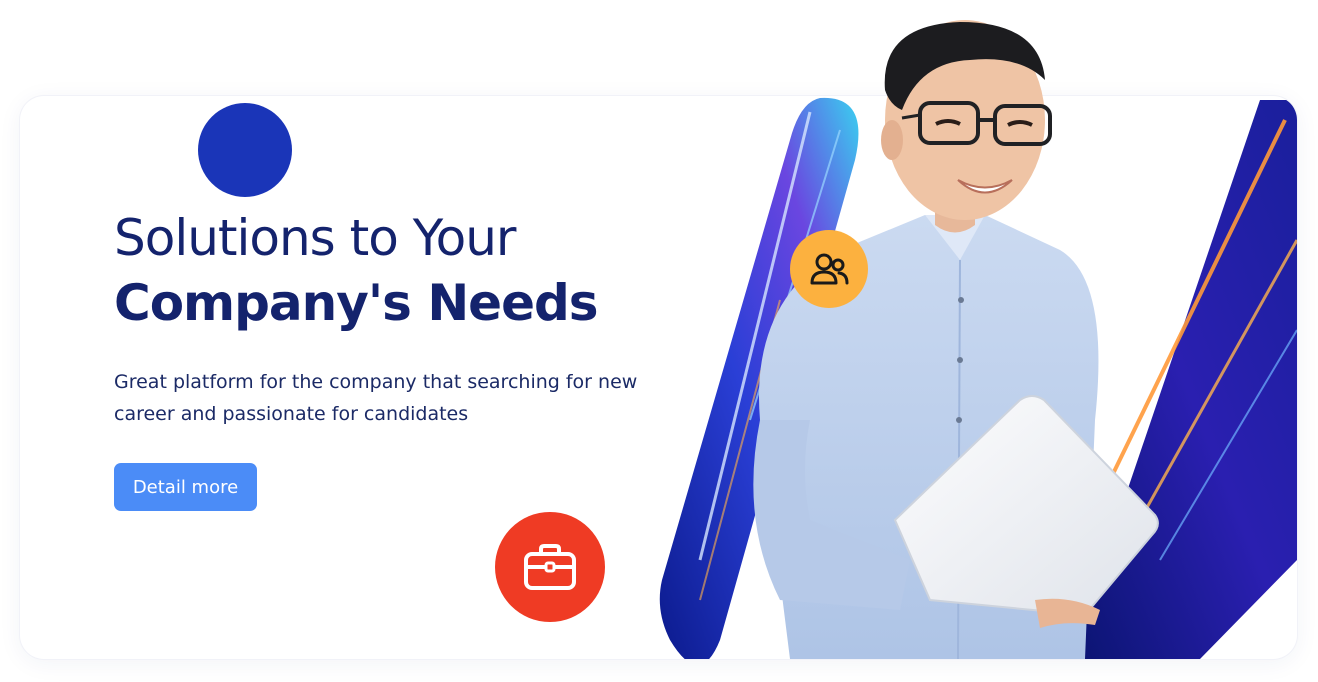 Image resolution: width=1318 pixels, height=682 pixels. I want to click on briefcase-icon, so click(550, 567).